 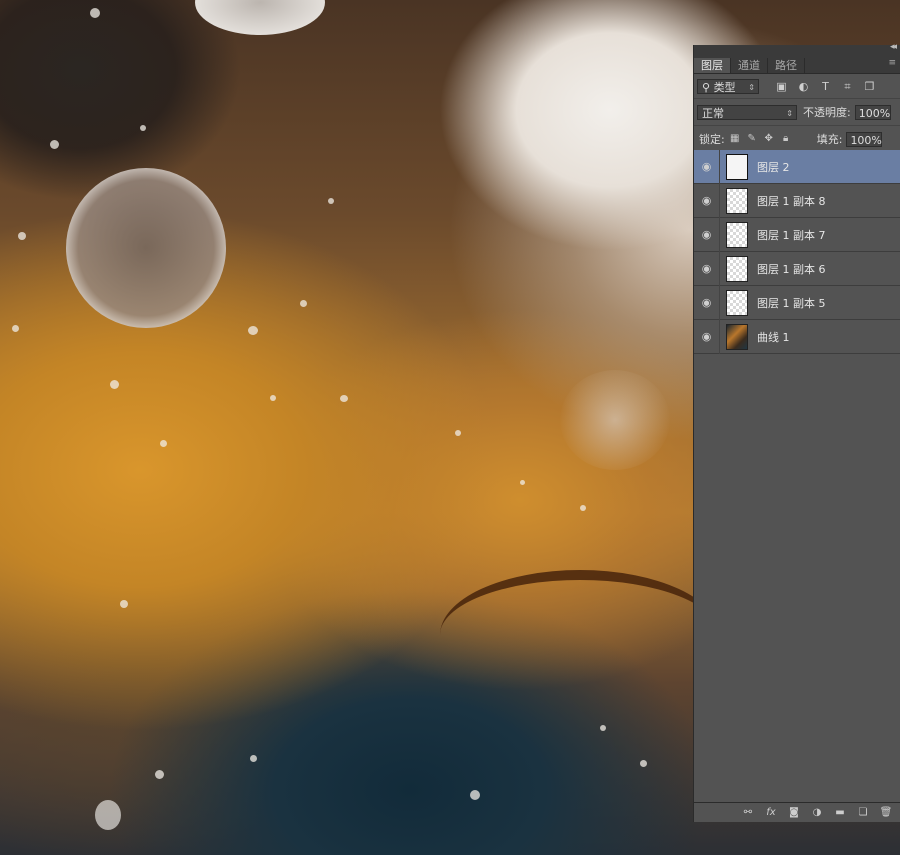 I want to click on panel-title-bar: ◂◂, so click(x=797, y=49).